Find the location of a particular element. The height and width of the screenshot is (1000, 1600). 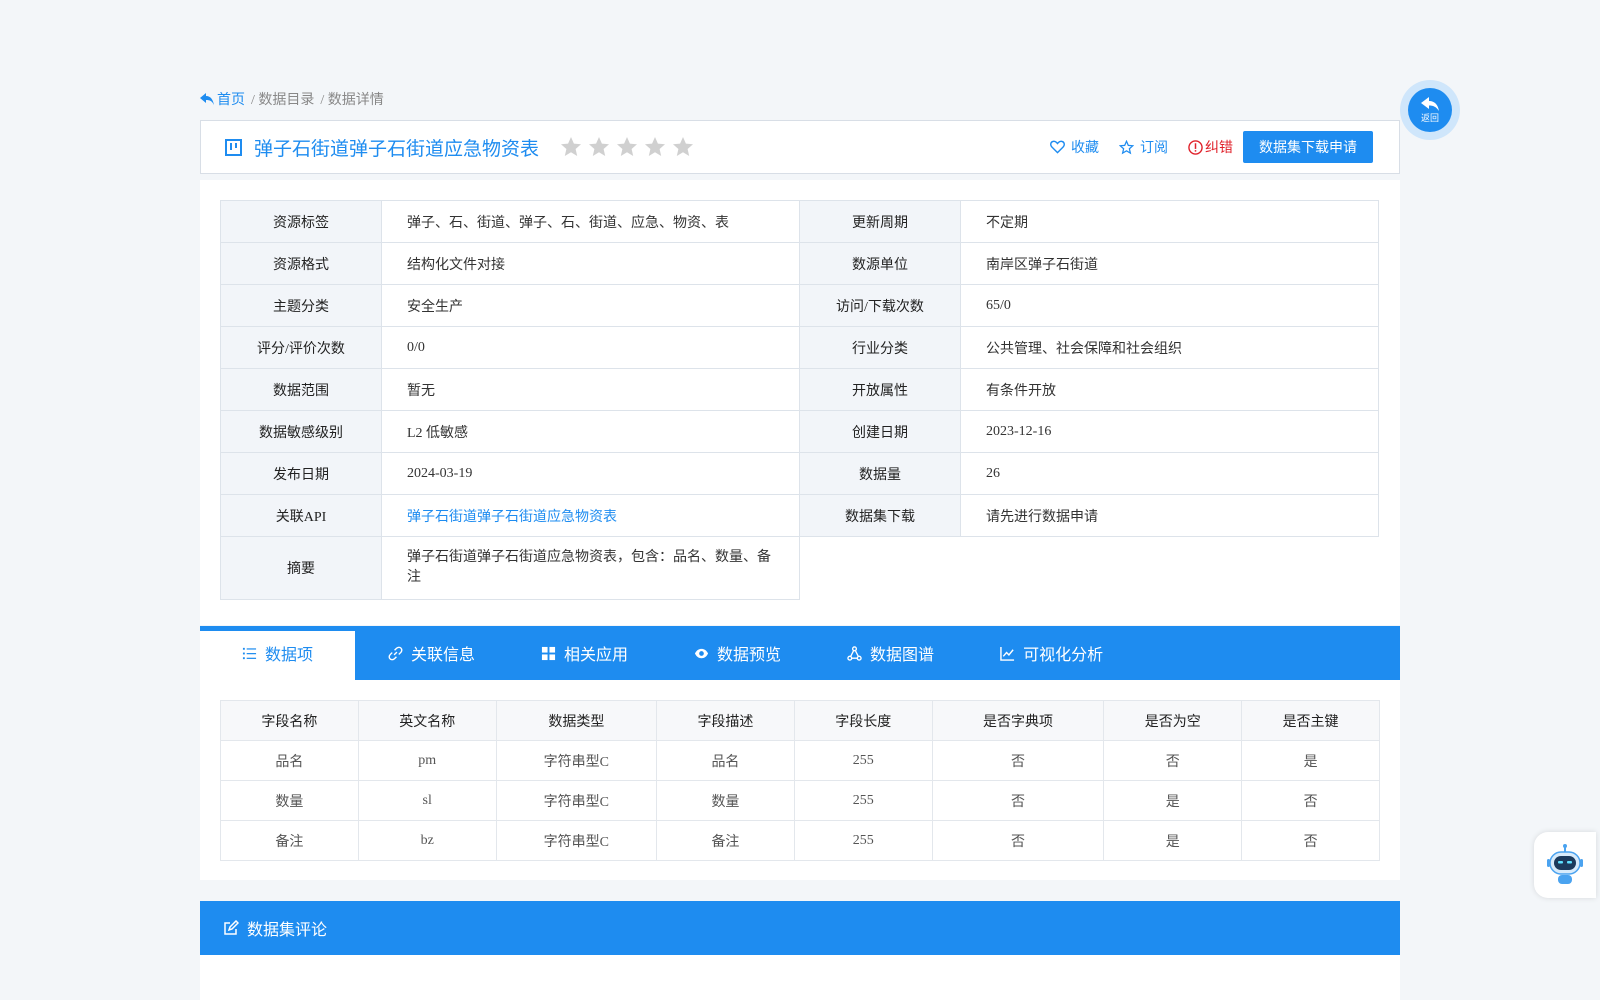

info-row: 关联API 弹子石街道弹子石街道应急物资表 数据集下载 请先进行数据申请 is located at coordinates (799, 515).